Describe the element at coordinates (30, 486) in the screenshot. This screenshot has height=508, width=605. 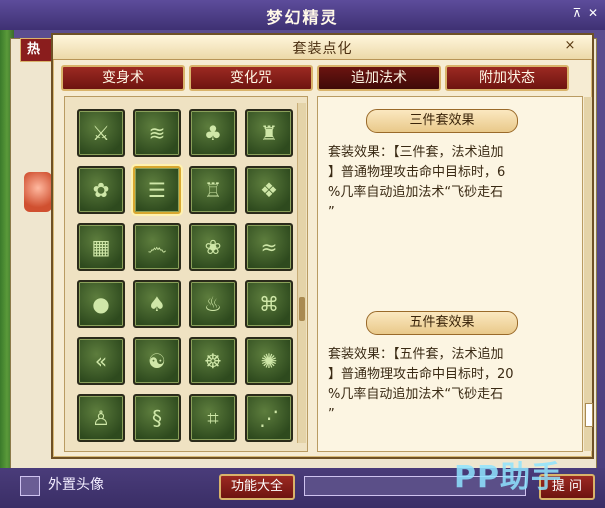
I see `external-avatar-checkbox` at that location.